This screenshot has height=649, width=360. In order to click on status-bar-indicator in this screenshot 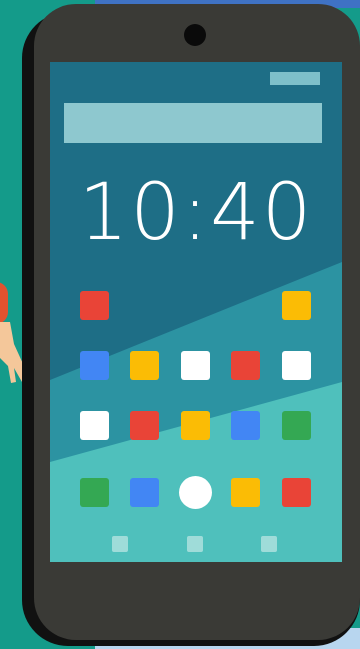, I will do `click(295, 78)`.